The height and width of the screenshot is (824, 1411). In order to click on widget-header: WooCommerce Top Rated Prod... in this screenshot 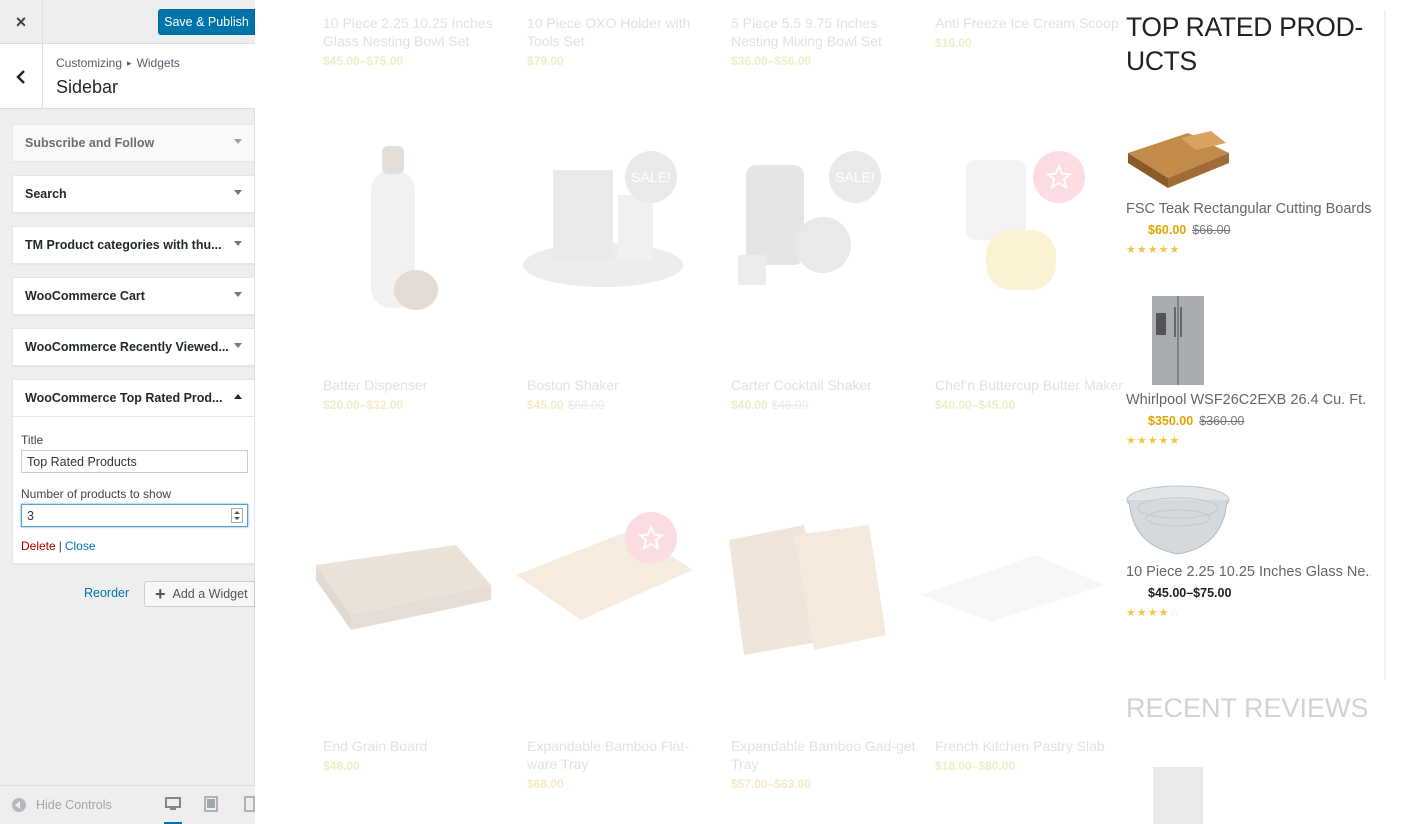, I will do `click(133, 398)`.